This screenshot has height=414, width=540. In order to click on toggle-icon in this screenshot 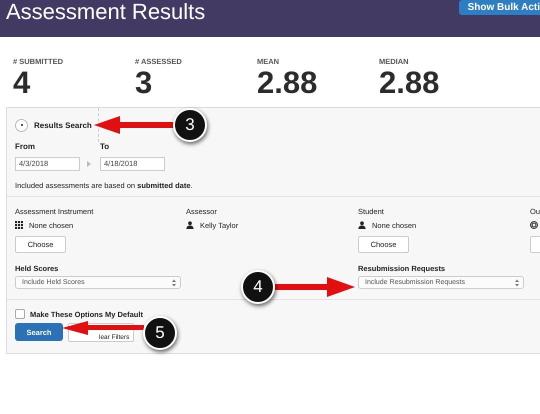, I will do `click(21, 125)`.